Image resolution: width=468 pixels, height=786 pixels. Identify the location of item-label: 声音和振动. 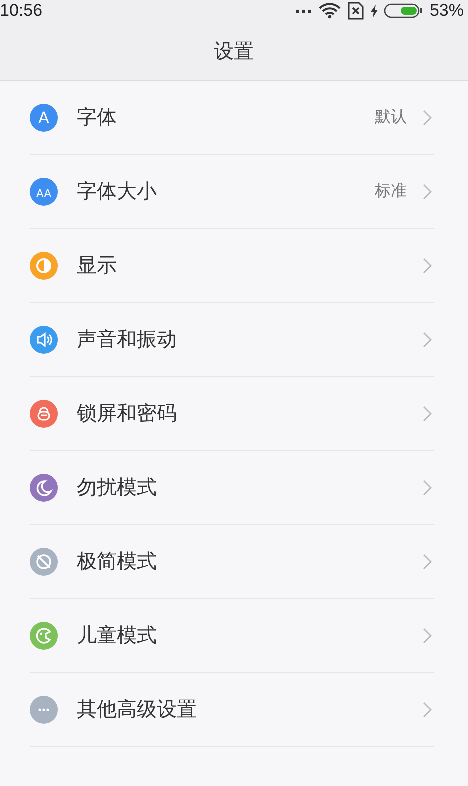
(127, 339).